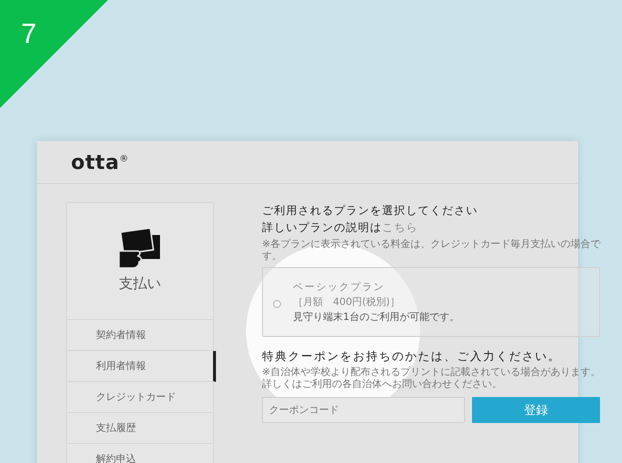  What do you see at coordinates (431, 251) in the screenshot?
I see `plan-note: ※各プランに表示されている料金は、クレジットカード毎月支払いの場合です。` at bounding box center [431, 251].